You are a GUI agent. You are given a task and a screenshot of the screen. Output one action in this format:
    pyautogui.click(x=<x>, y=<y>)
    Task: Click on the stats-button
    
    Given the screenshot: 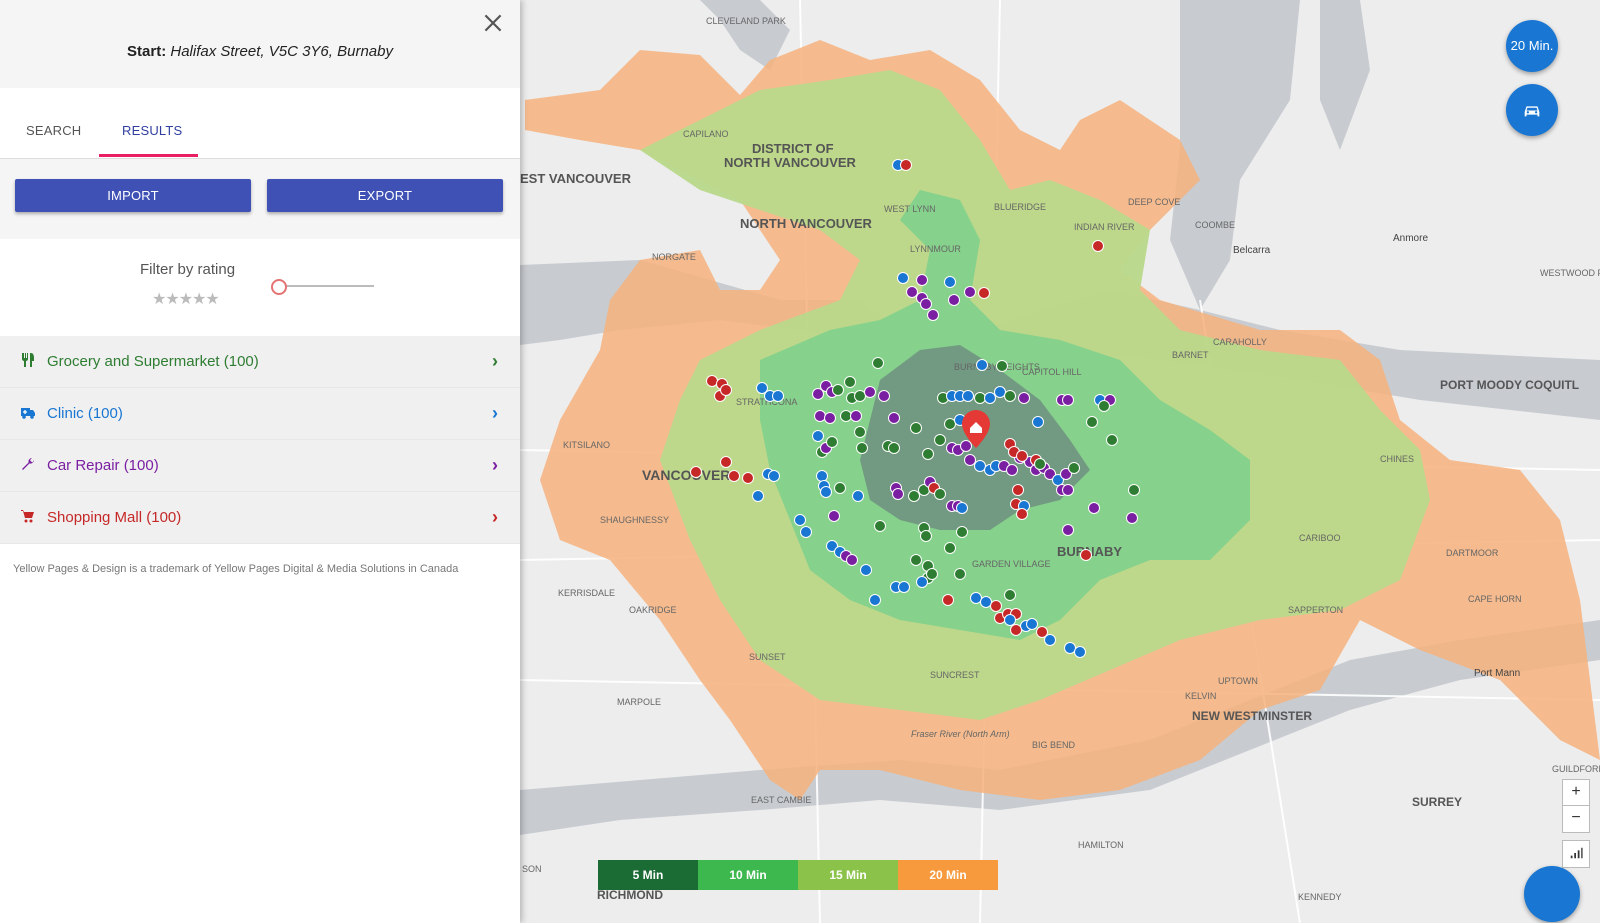 What is the action you would take?
    pyautogui.click(x=1576, y=854)
    